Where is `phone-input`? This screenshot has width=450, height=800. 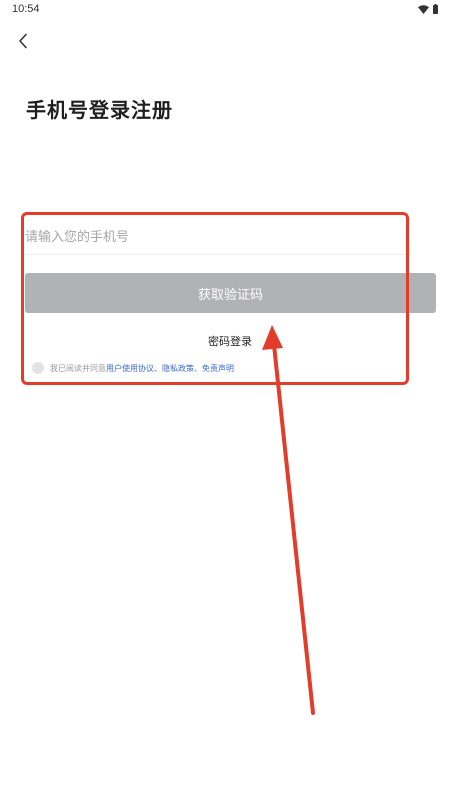
phone-input is located at coordinates (217, 237).